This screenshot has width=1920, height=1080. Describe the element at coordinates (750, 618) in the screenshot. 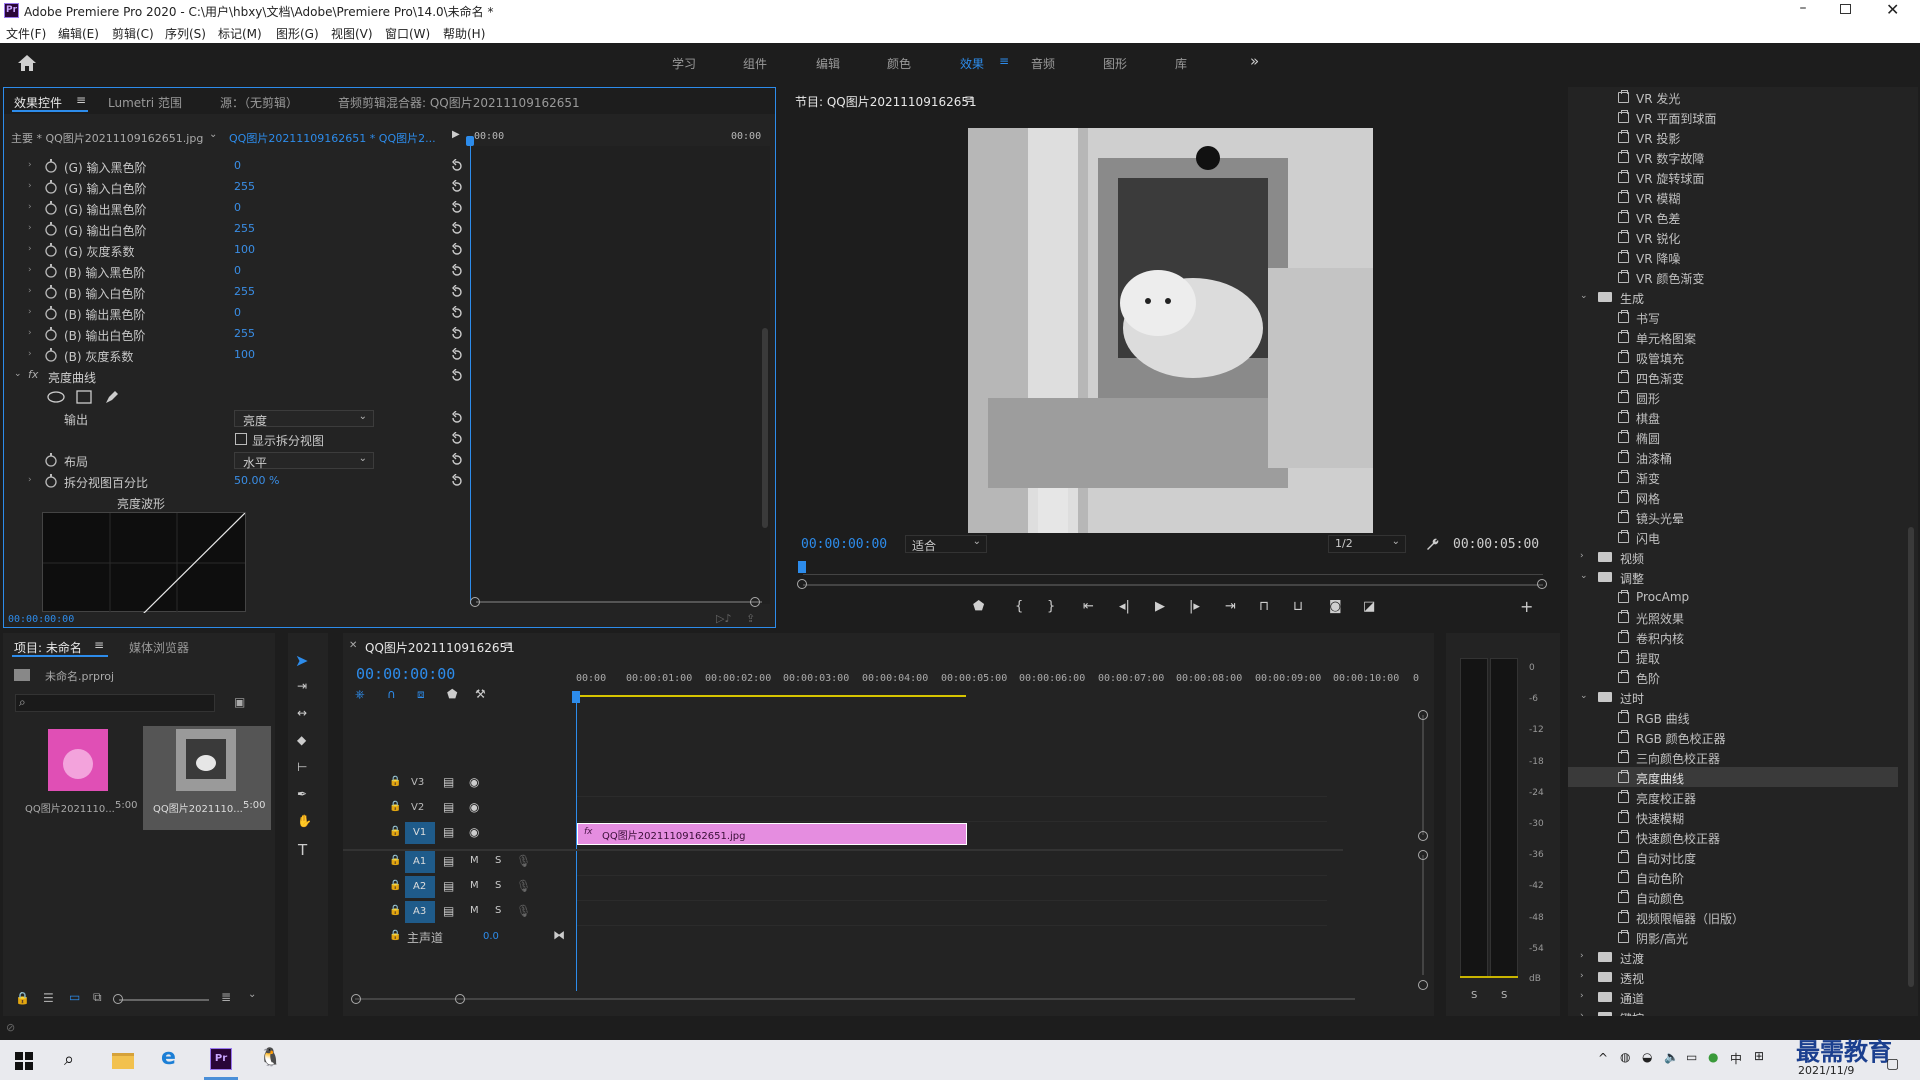

I see `share-icon: ⇪` at that location.